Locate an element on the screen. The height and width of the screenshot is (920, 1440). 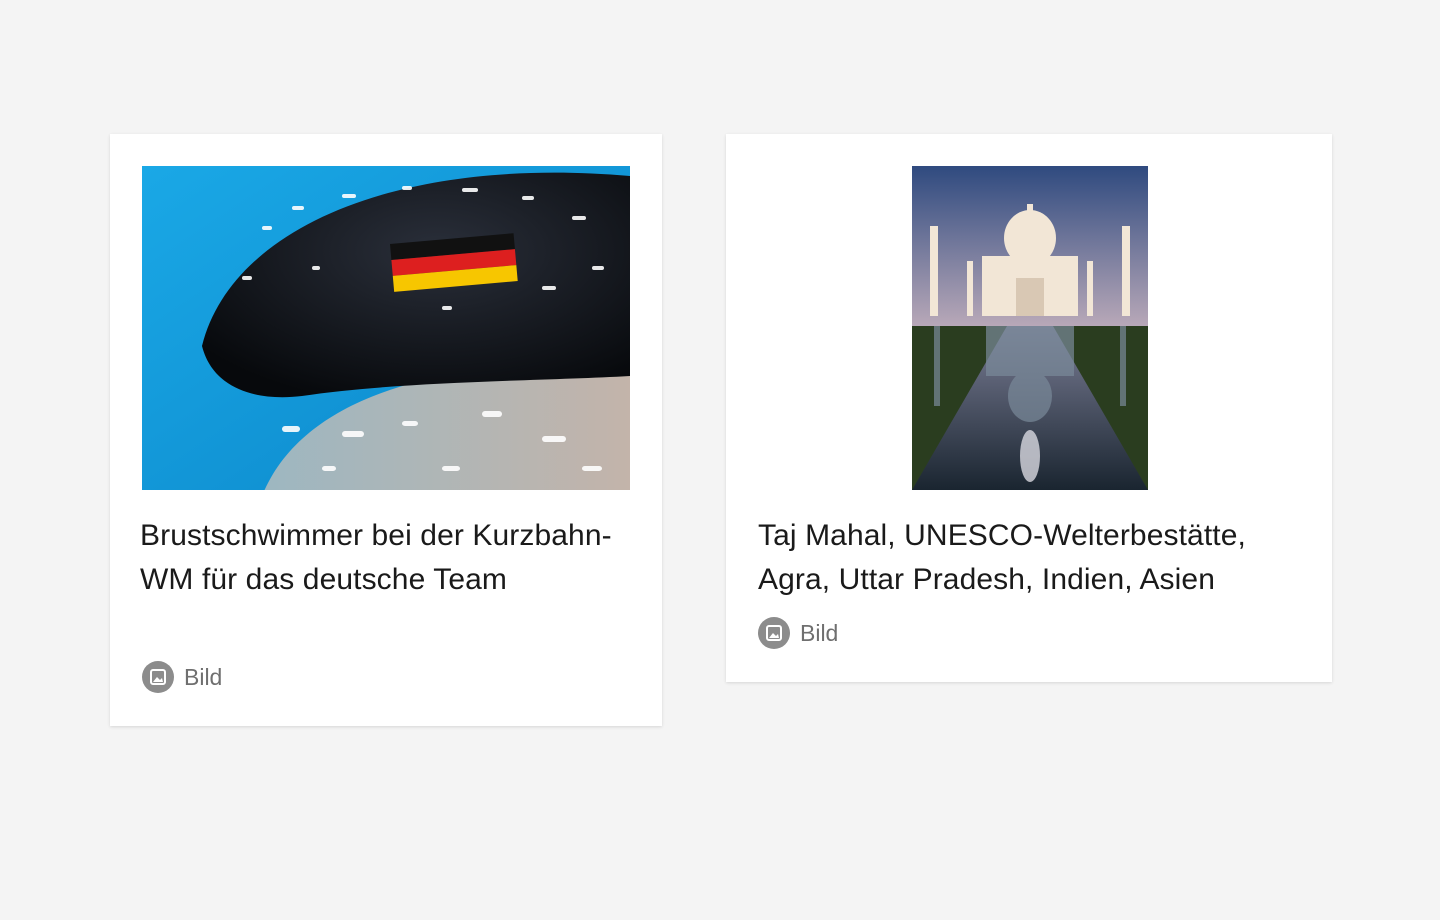
swimmer-image is located at coordinates (386, 328).